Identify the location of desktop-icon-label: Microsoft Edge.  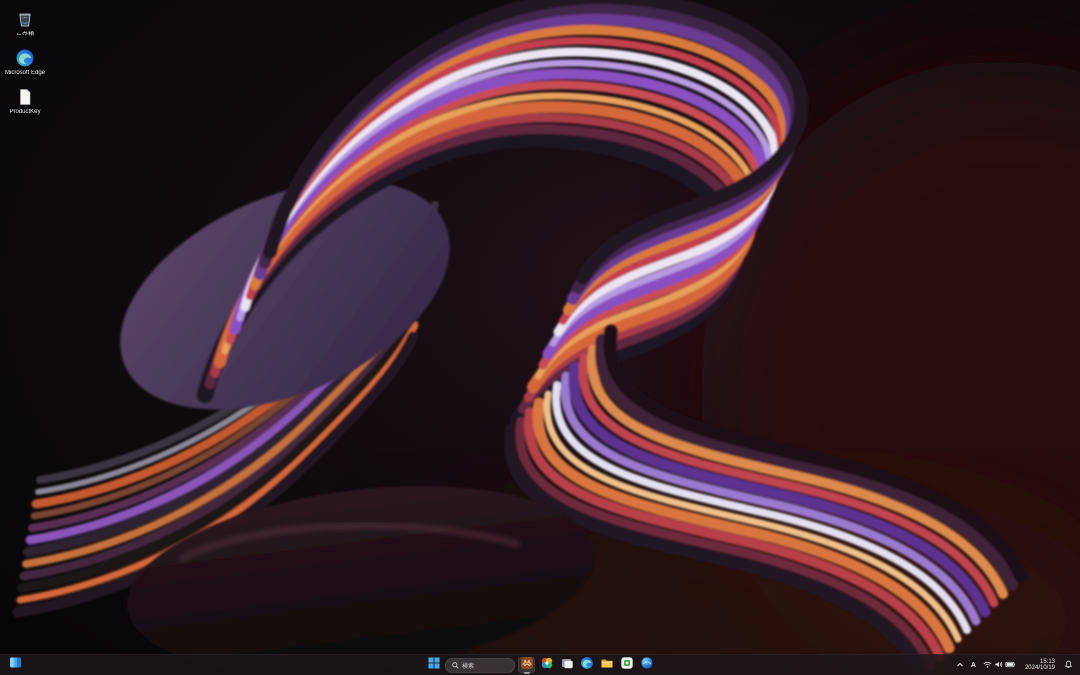
(25, 73).